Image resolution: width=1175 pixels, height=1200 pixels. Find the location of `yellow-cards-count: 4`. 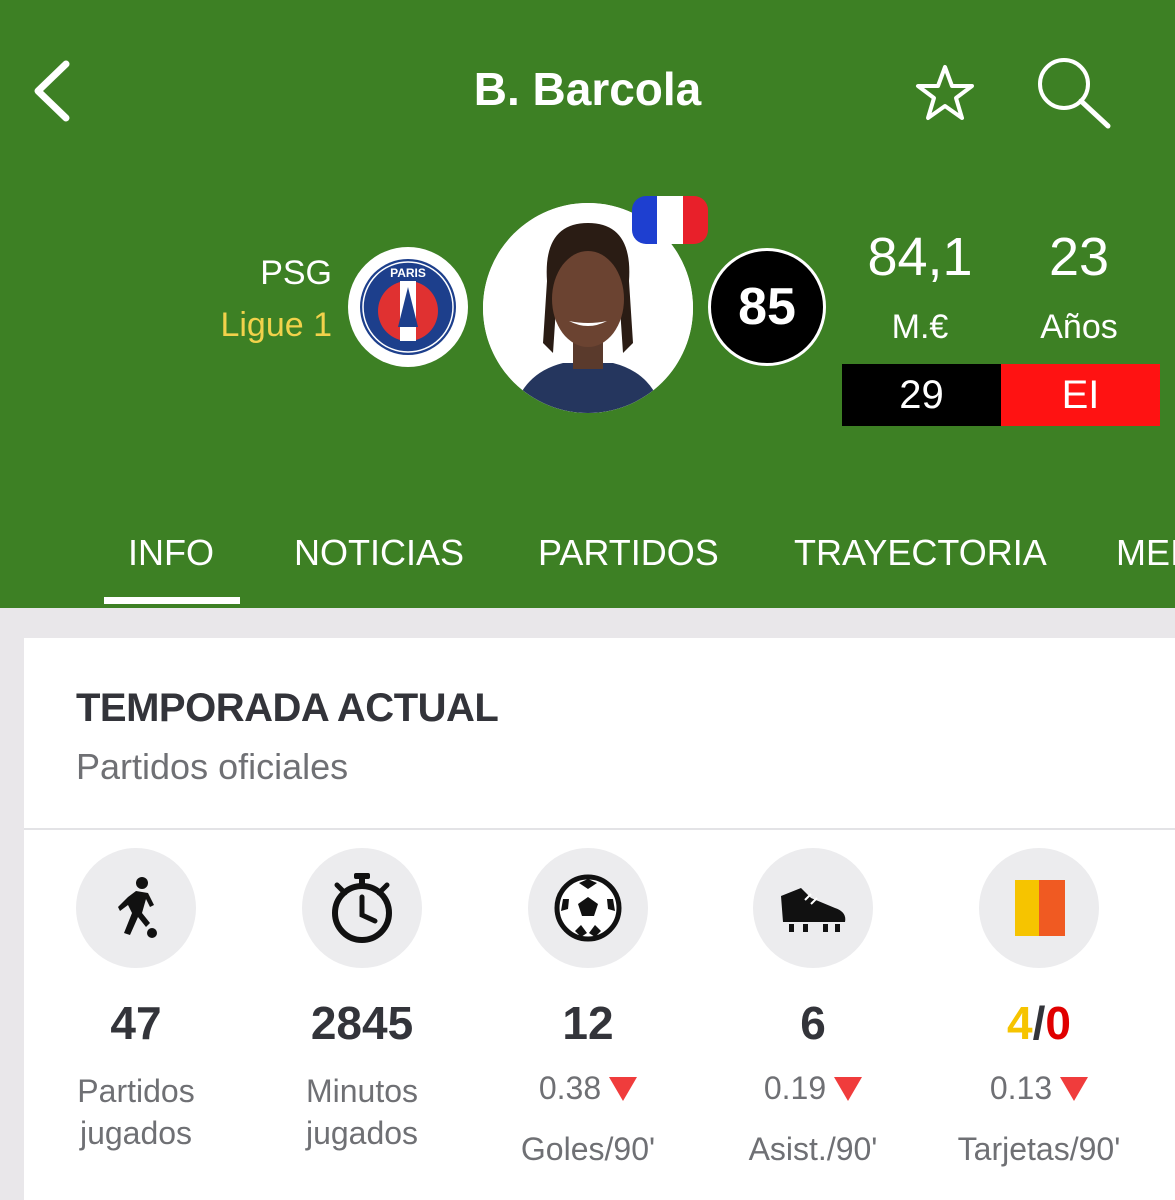

yellow-cards-count: 4 is located at coordinates (1020, 1023).